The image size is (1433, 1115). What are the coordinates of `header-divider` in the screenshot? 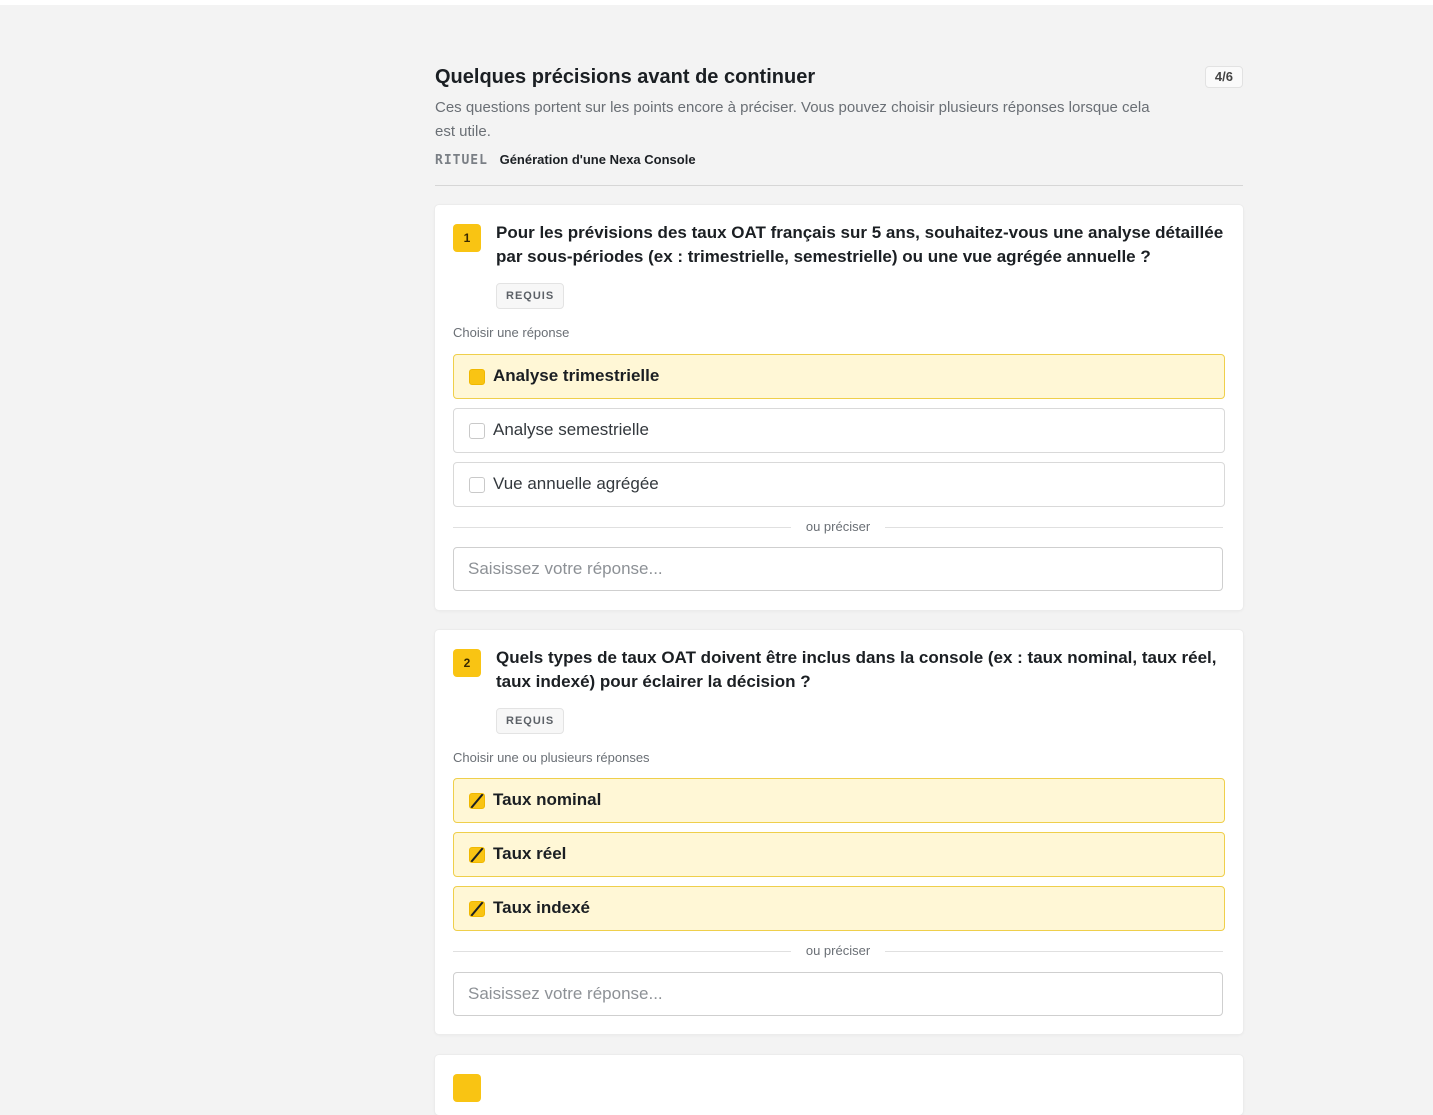 It's located at (839, 185).